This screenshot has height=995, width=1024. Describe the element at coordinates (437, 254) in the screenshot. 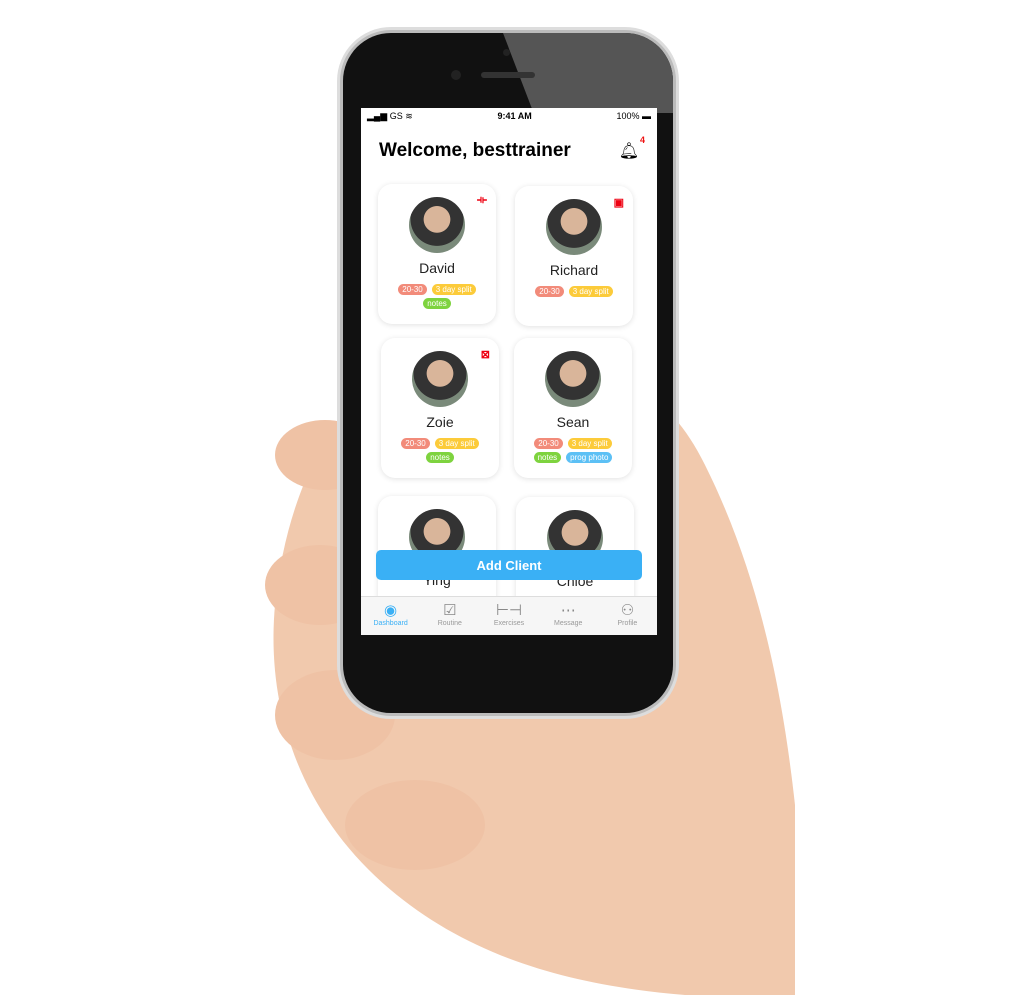

I see `client-card: ⟛ David 20-30 3 day split notes` at that location.